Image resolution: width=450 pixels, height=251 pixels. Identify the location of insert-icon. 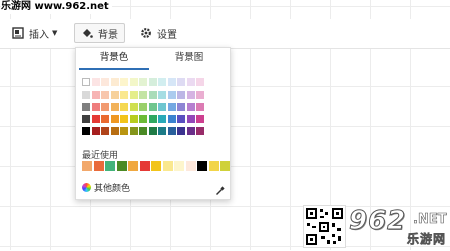
(18, 33).